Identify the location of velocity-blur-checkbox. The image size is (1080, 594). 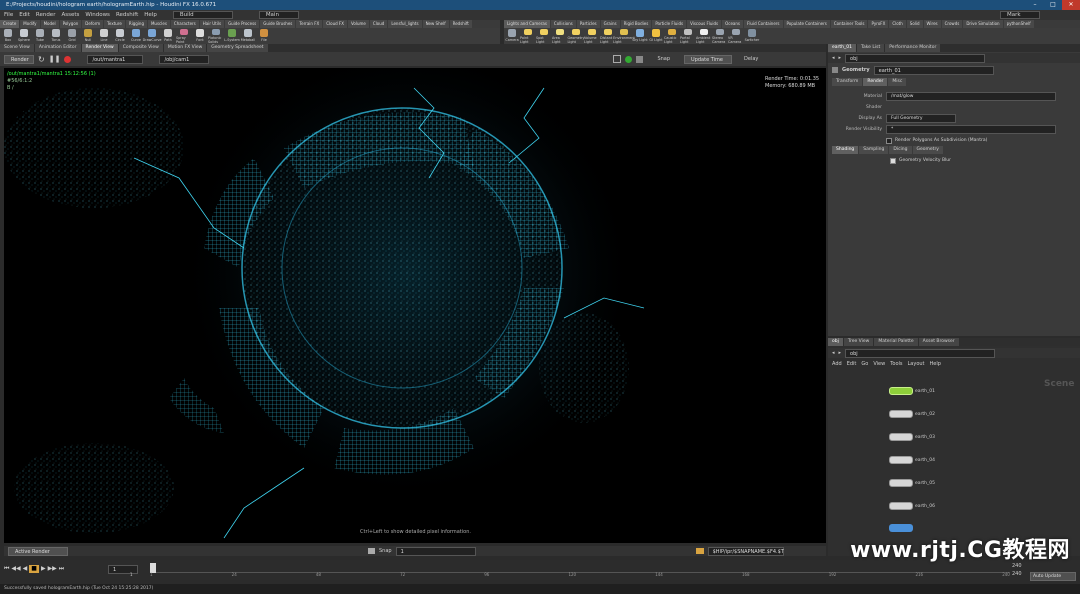
(893, 160).